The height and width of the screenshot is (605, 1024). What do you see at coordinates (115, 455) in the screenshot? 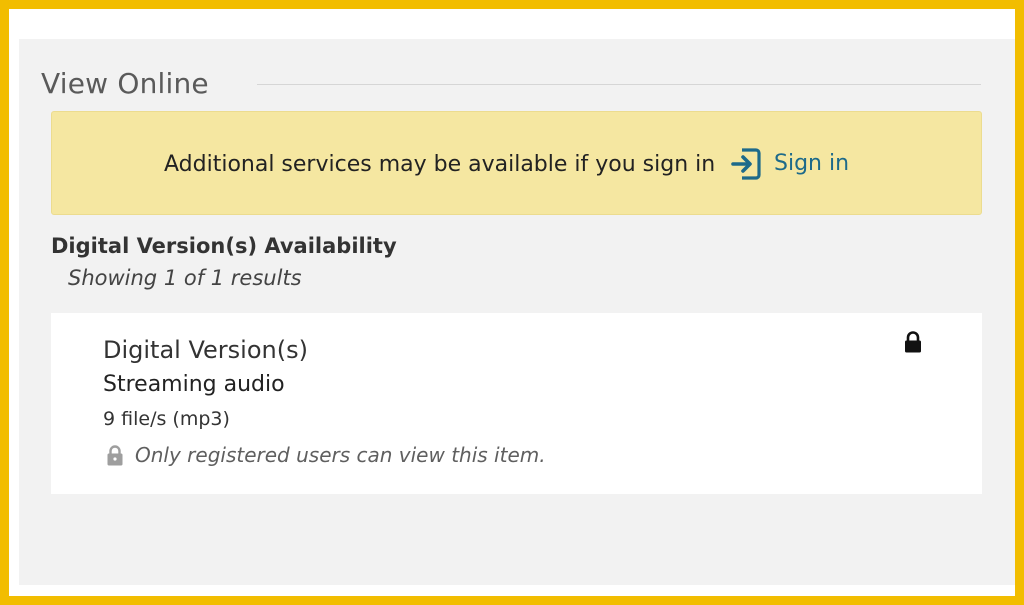
I see `restricted-lock-icon` at bounding box center [115, 455].